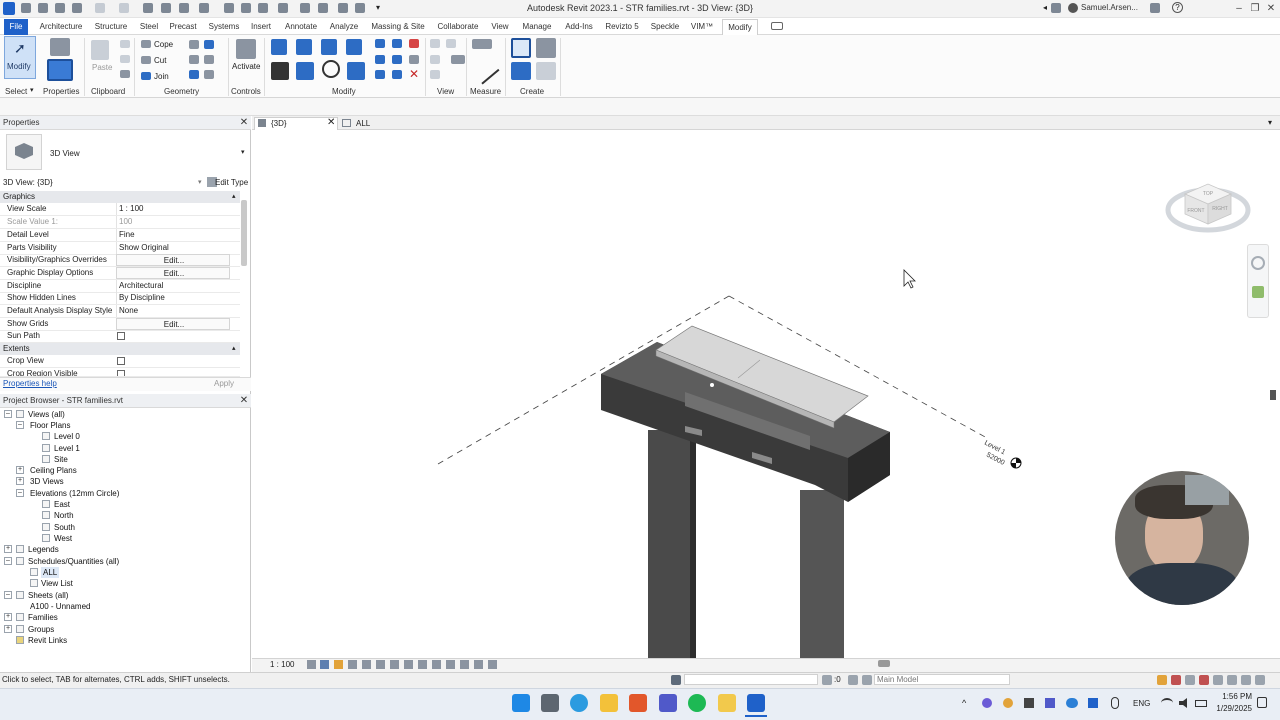 The image size is (1280, 720). What do you see at coordinates (261, 27) in the screenshot?
I see `tab-insert: Insert` at bounding box center [261, 27].